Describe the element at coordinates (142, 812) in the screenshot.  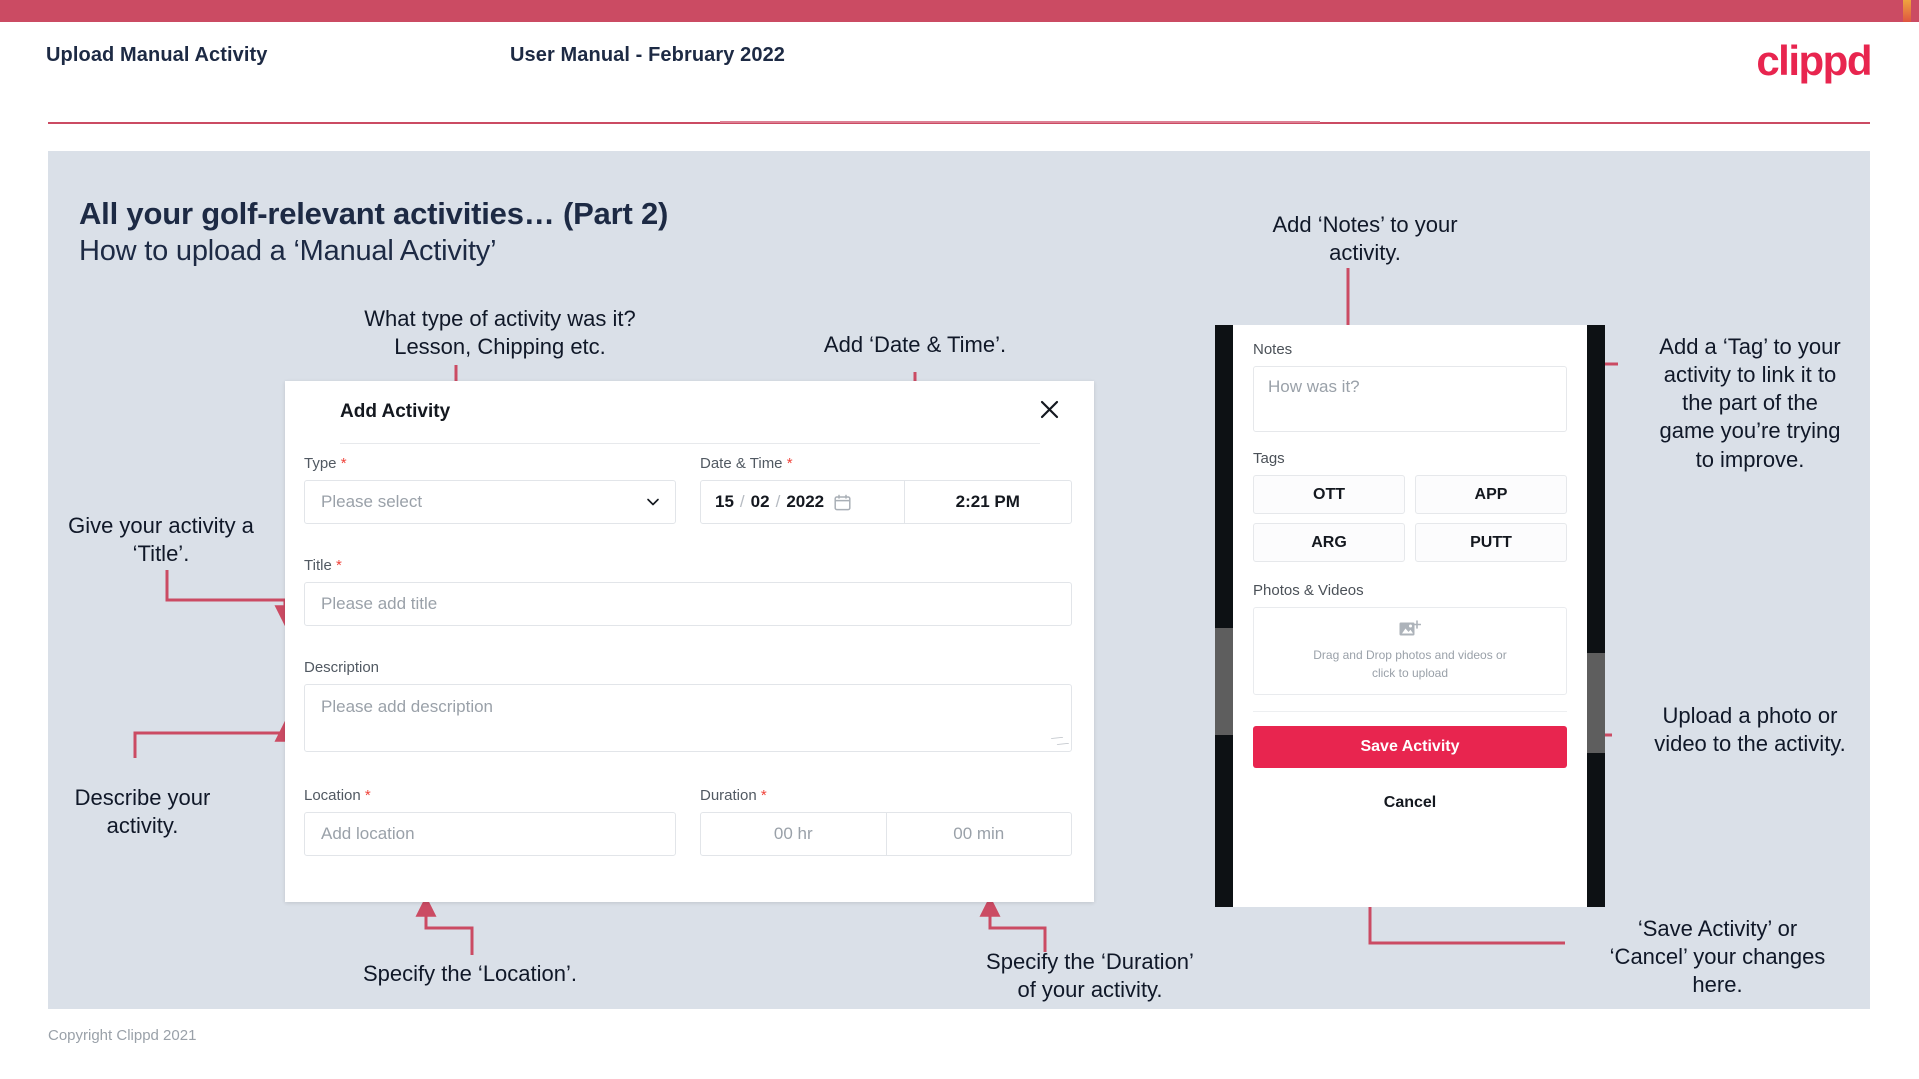
I see `annotation-description: Describe your activity.` at that location.